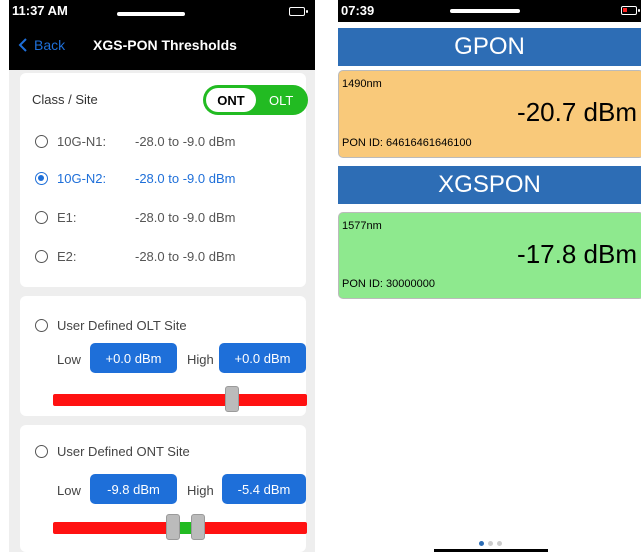  I want to click on gpon-power: -20.7 dBm, so click(577, 112).